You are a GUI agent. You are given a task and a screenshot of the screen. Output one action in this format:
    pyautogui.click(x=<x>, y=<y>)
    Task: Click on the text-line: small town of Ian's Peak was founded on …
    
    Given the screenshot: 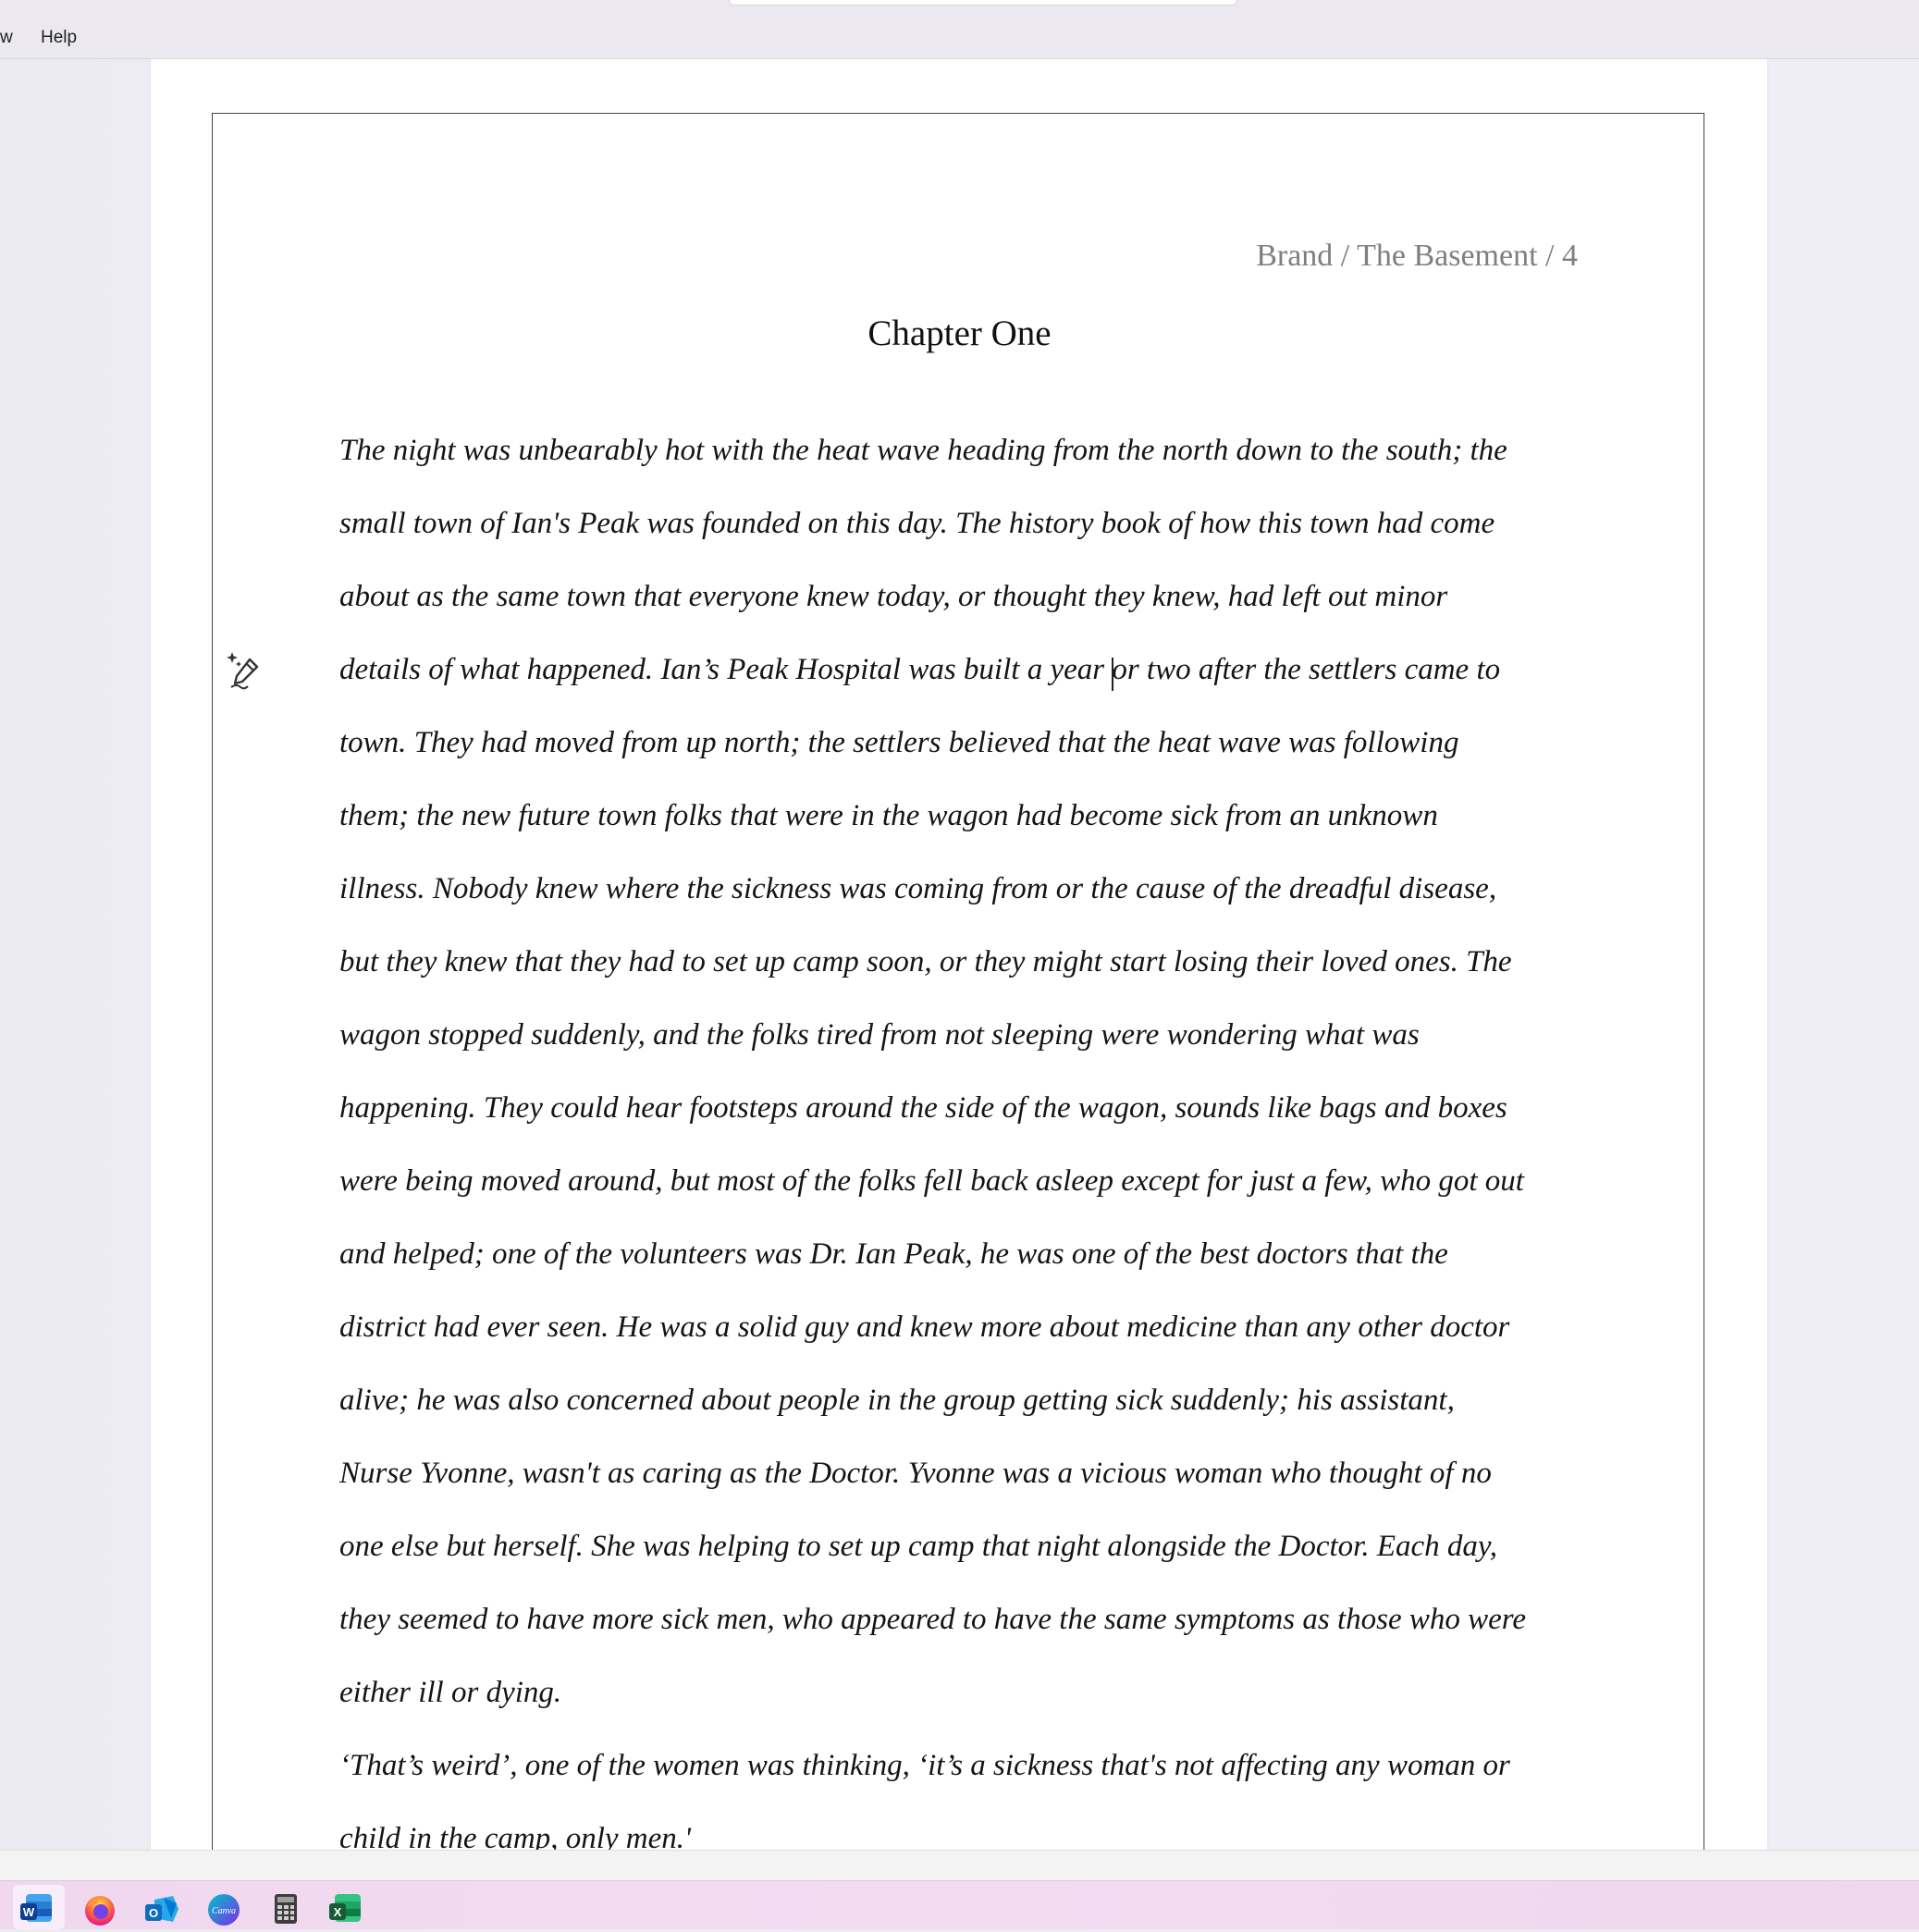 What is the action you would take?
    pyautogui.click(x=986, y=524)
    